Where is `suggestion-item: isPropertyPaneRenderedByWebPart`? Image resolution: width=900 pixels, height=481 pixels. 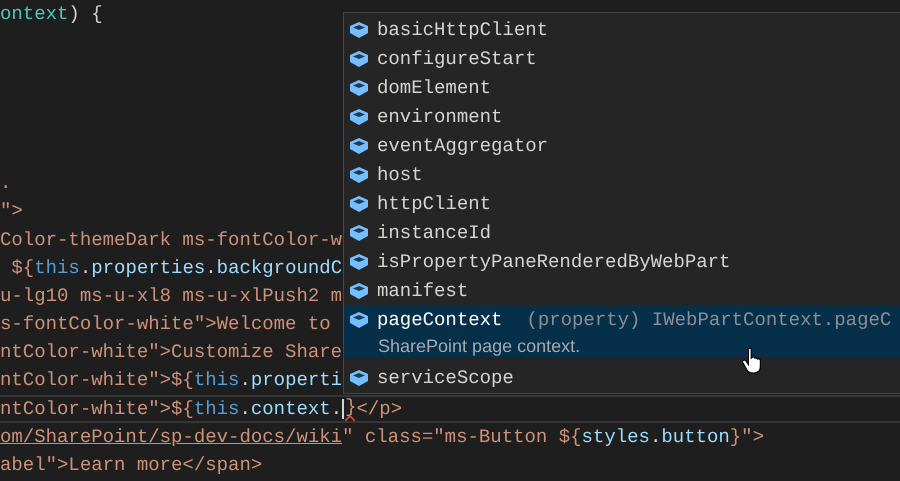 suggestion-item: isPropertyPaneRenderedByWebPart is located at coordinates (622, 261).